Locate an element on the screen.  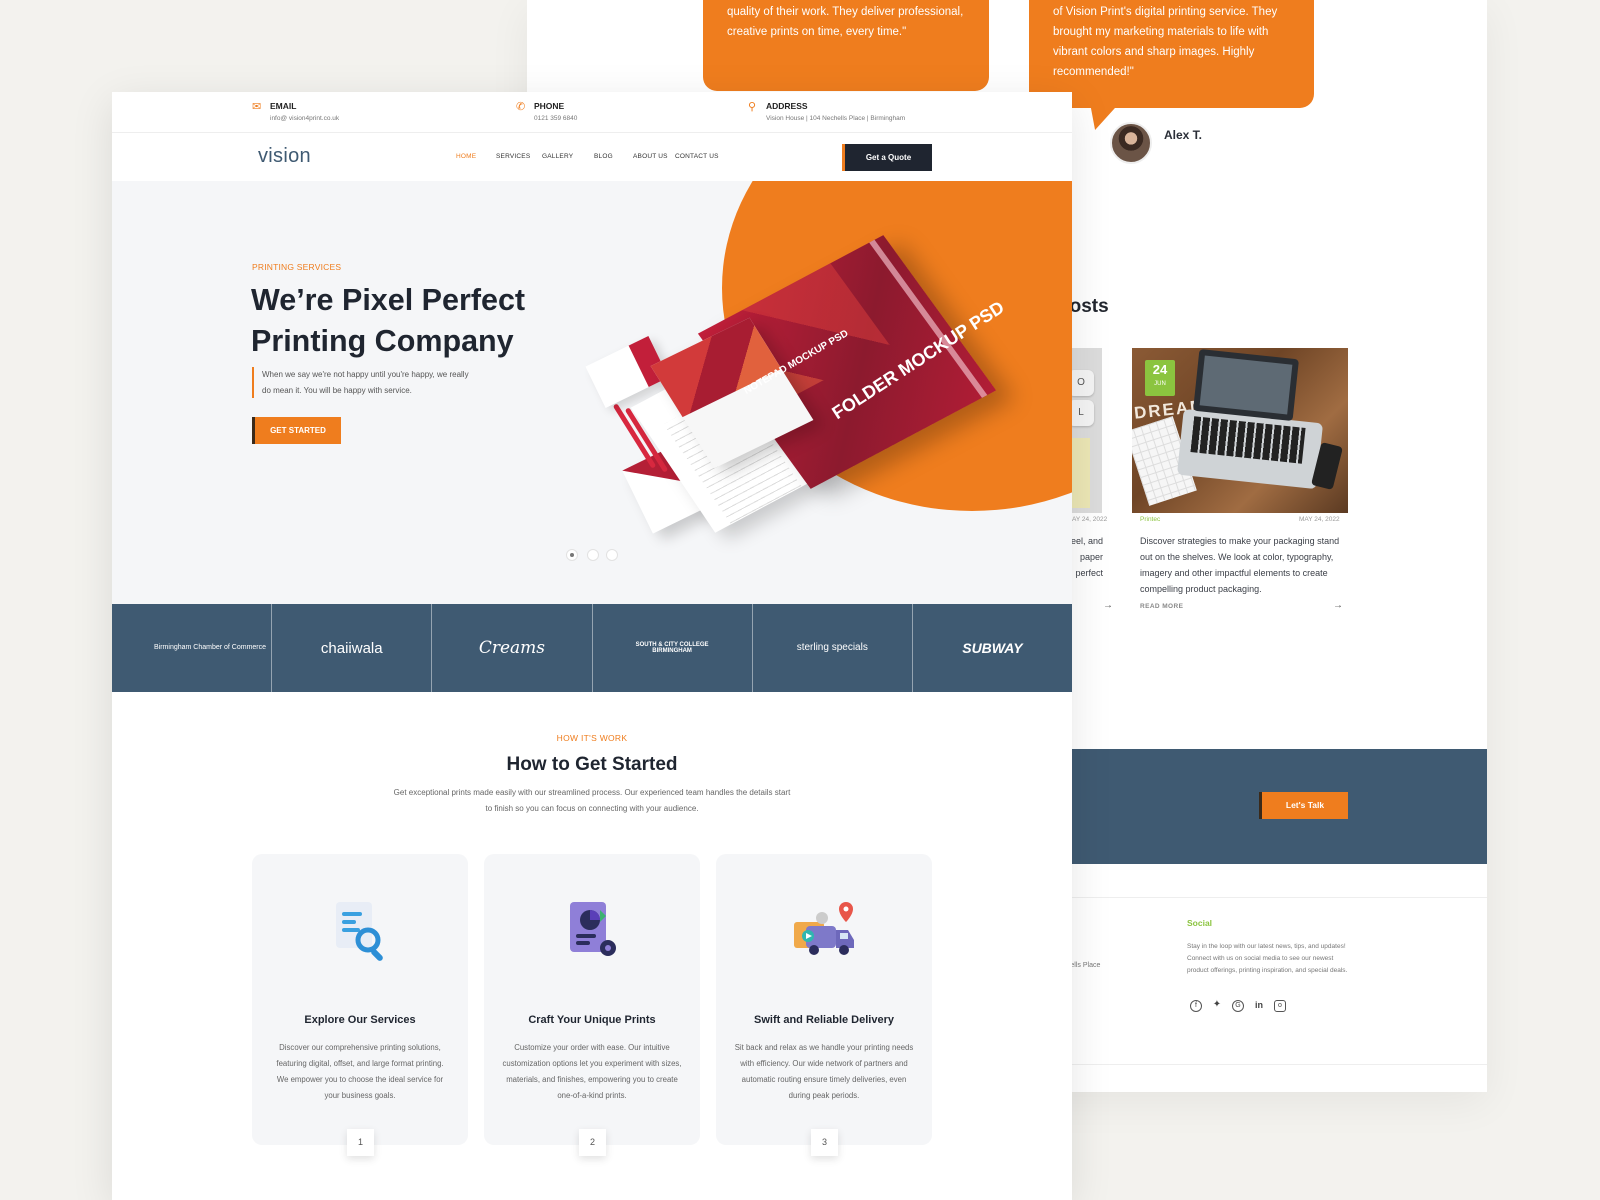
laptop-screen-graphic is located at coordinates (1246, 385).